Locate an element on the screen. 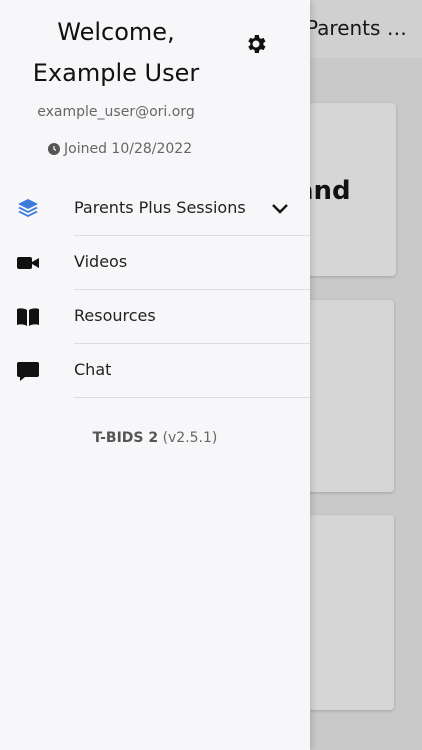  joined-text: Joined 10/28/2022 is located at coordinates (128, 149).